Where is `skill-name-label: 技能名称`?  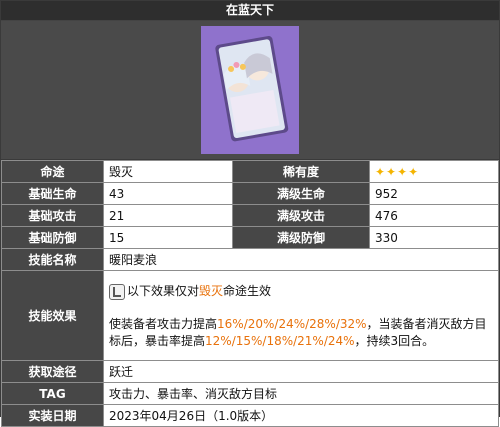 skill-name-label: 技能名称 is located at coordinates (52, 259).